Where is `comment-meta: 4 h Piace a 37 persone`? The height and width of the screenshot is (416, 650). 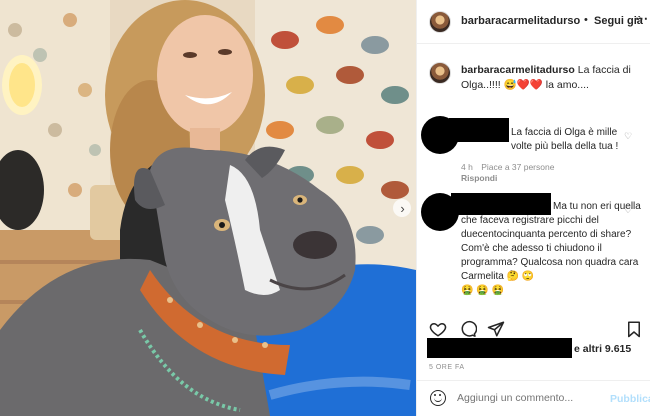
comment-meta: 4 h Piace a 37 persone is located at coordinates (507, 167).